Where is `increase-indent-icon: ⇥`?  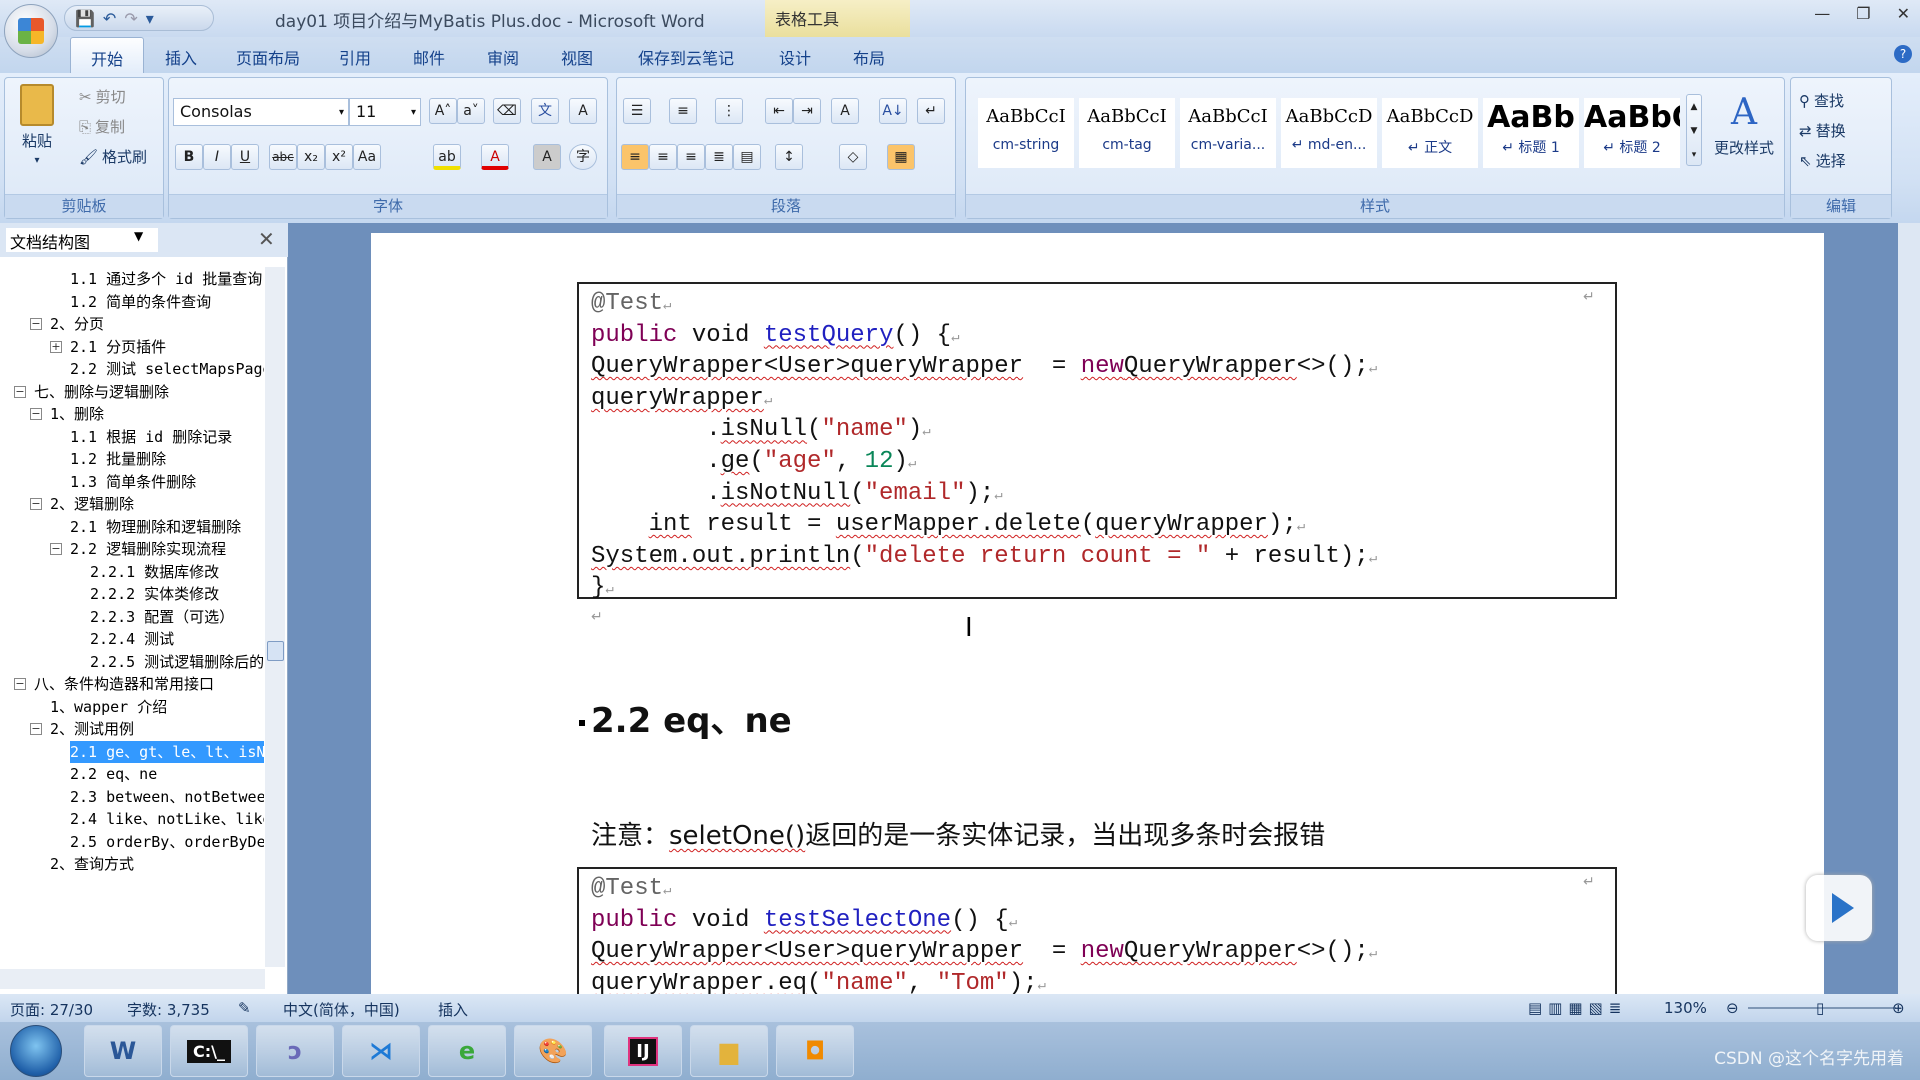
increase-indent-icon: ⇥ is located at coordinates (807, 111).